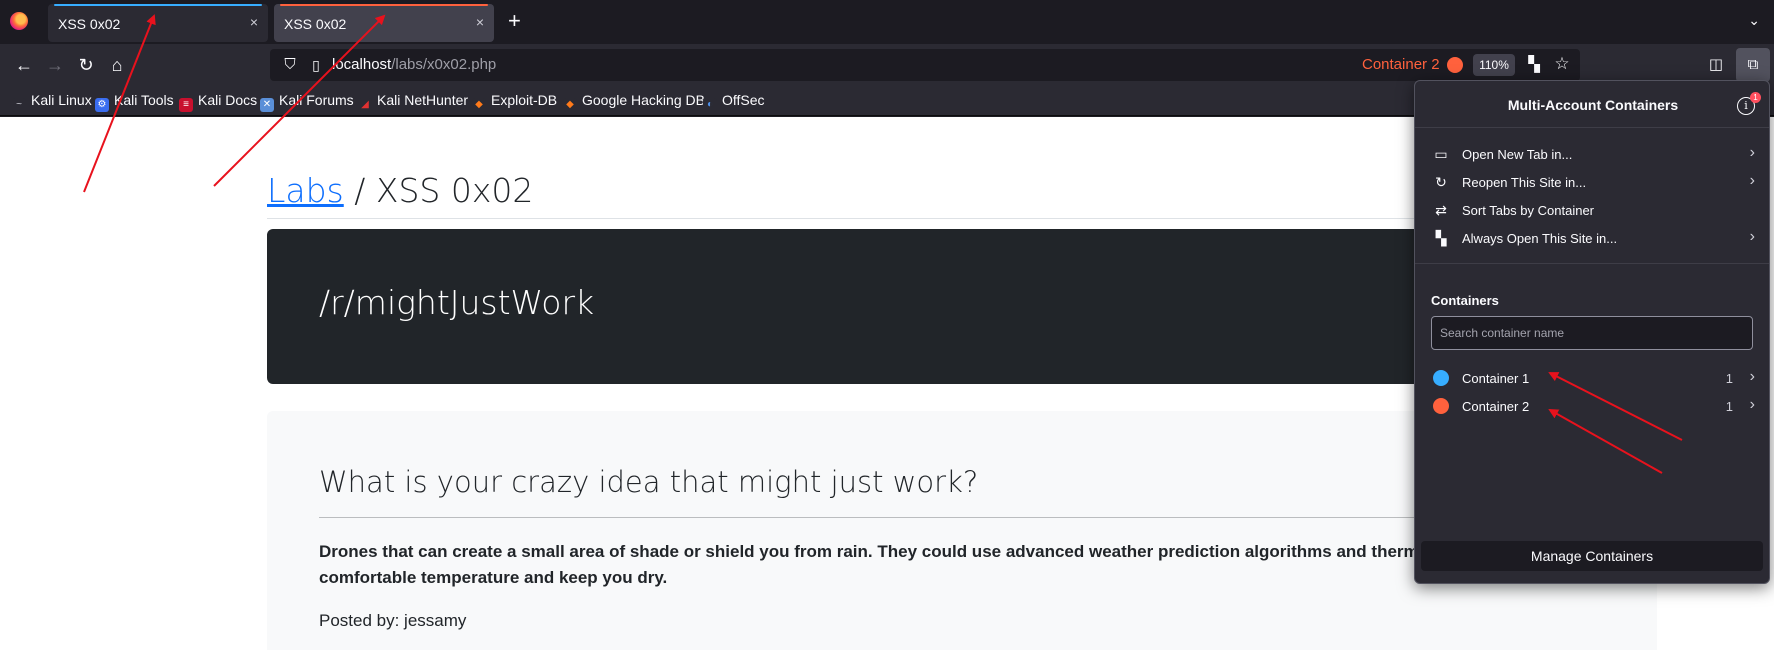 This screenshot has height=650, width=1774. Describe the element at coordinates (1494, 65) in the screenshot. I see `zoom-level-button: 110%` at that location.